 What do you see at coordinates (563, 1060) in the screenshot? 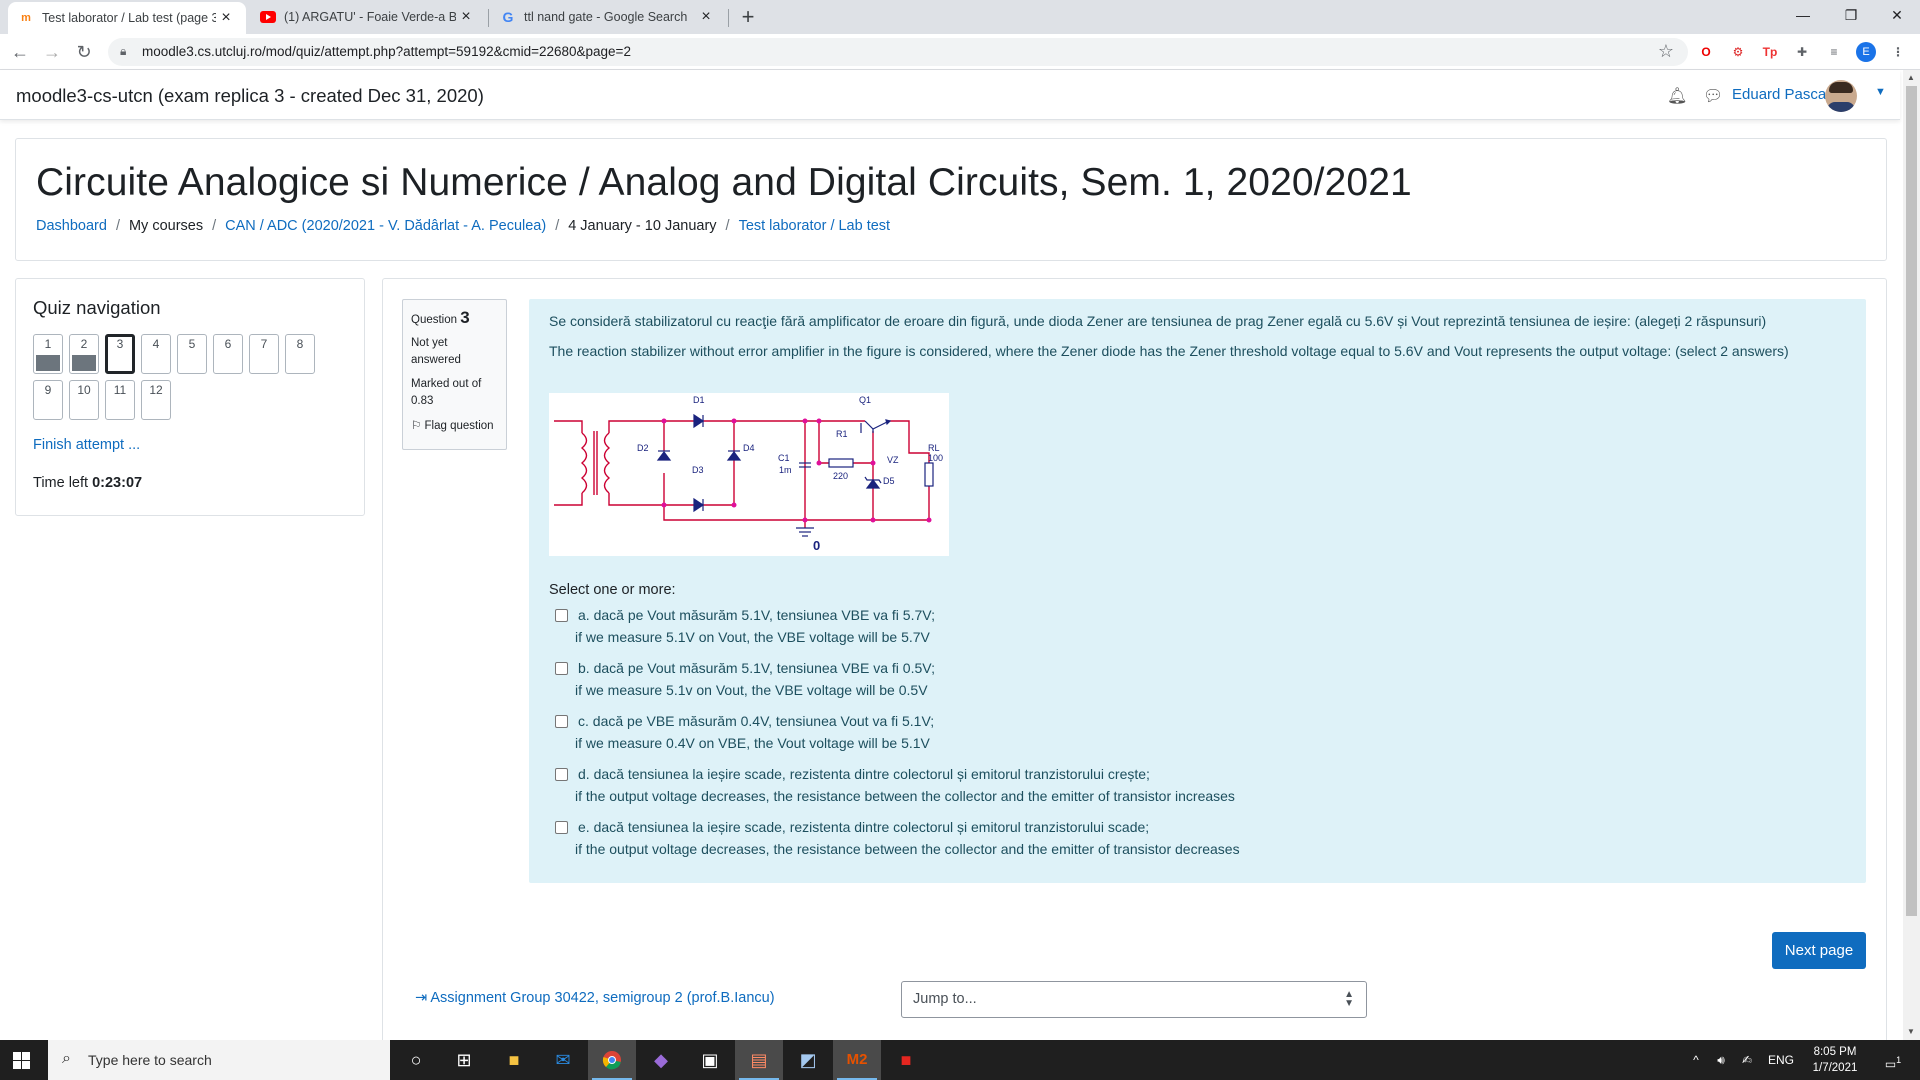
I see `mail-icon: ✉` at bounding box center [563, 1060].